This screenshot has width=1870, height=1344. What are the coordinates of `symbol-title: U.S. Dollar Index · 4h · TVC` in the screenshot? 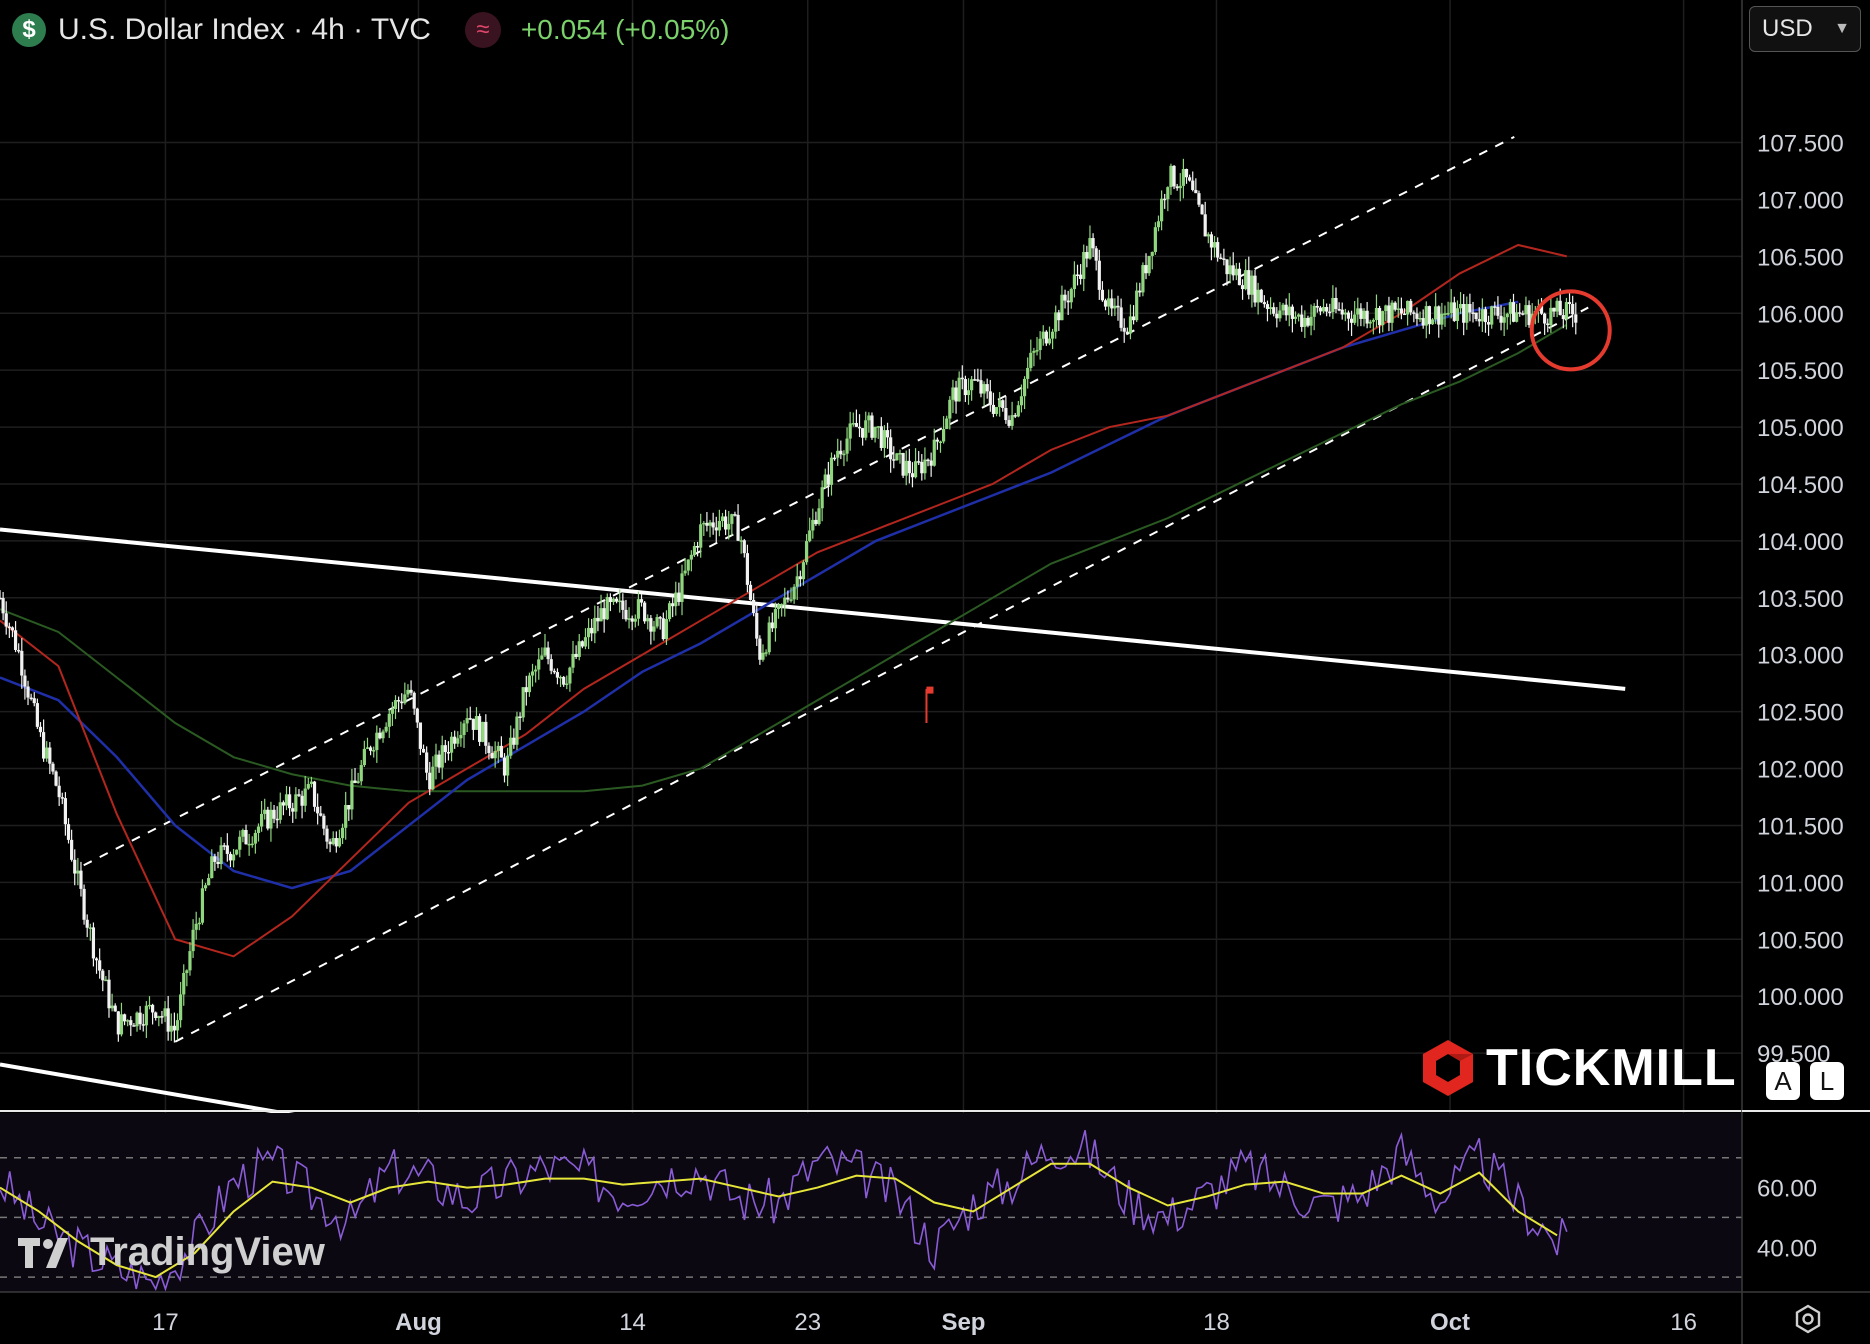 It's located at (244, 30).